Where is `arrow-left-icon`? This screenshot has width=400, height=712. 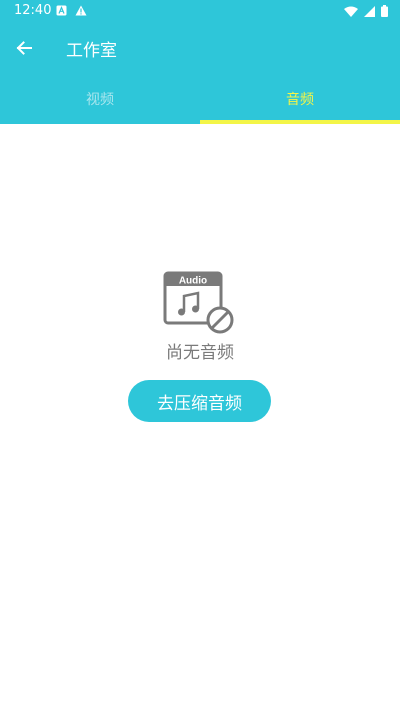 arrow-left-icon is located at coordinates (24, 48).